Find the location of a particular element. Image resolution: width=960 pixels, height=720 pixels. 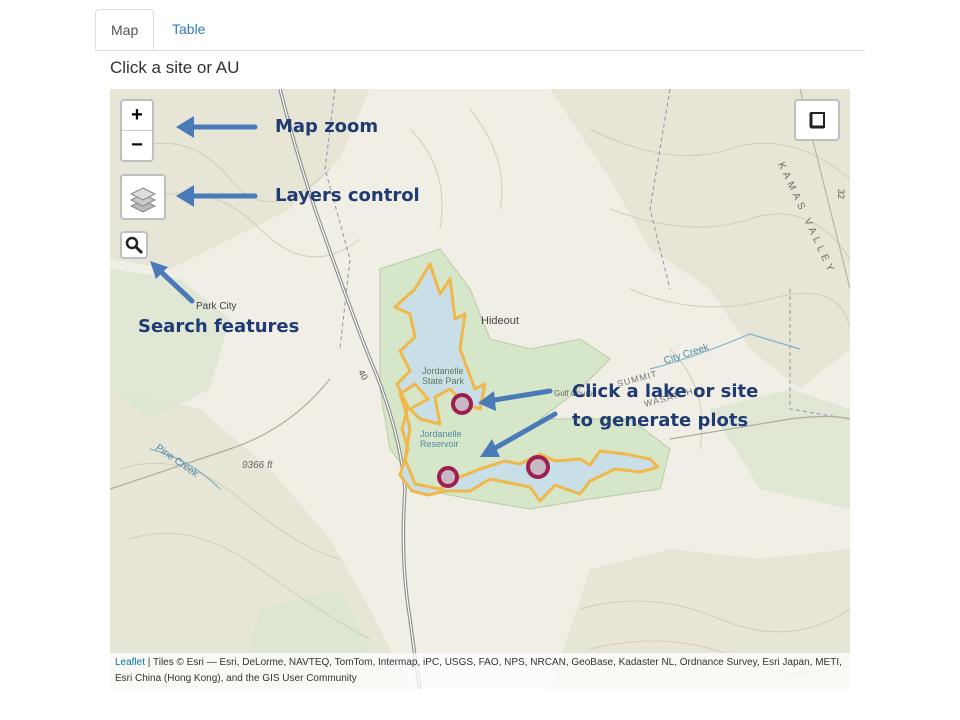

map-instruction: Click a site or AU is located at coordinates (175, 67).